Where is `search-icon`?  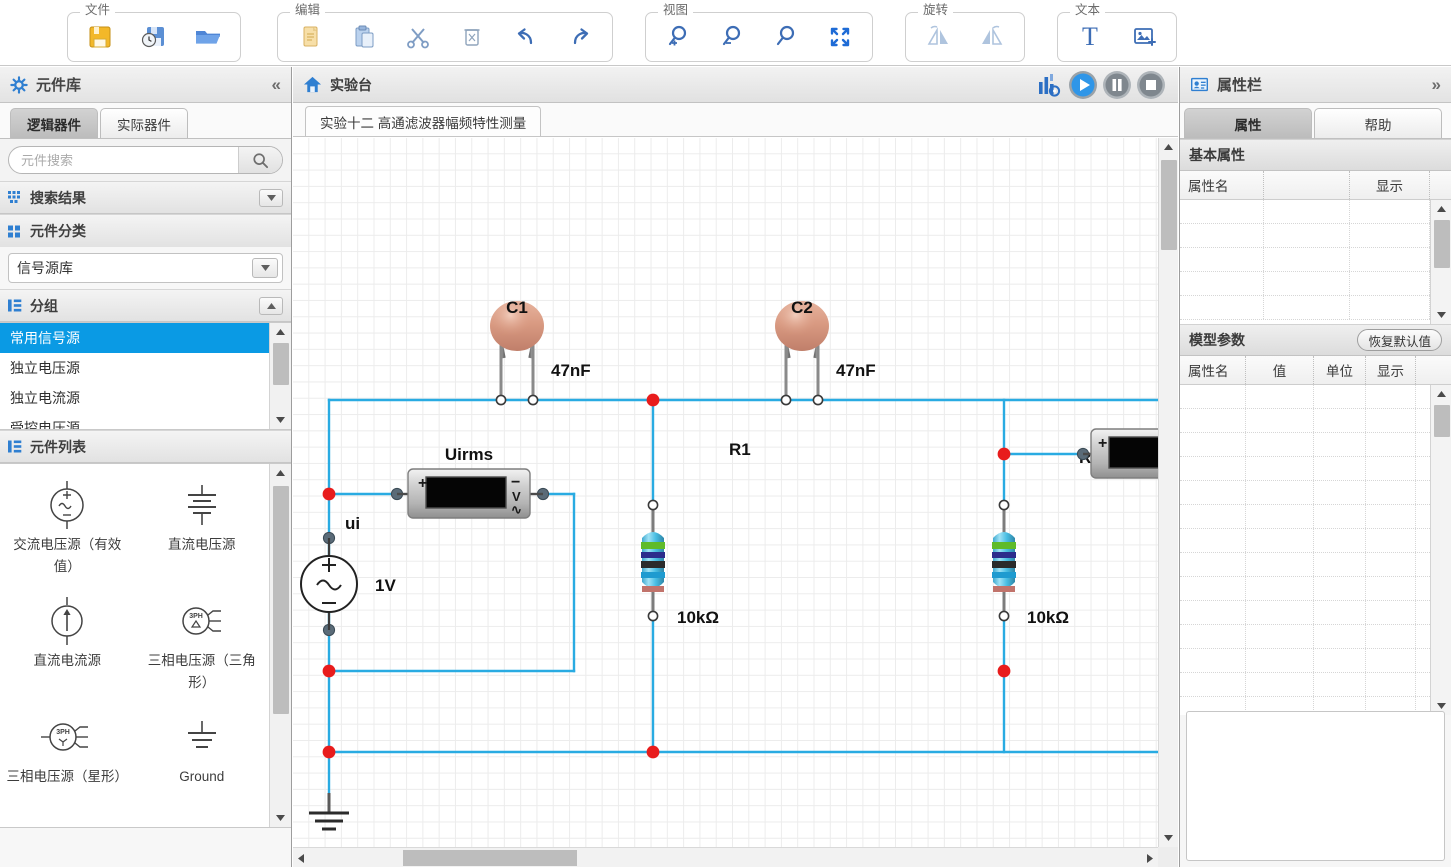
search-icon is located at coordinates (261, 160).